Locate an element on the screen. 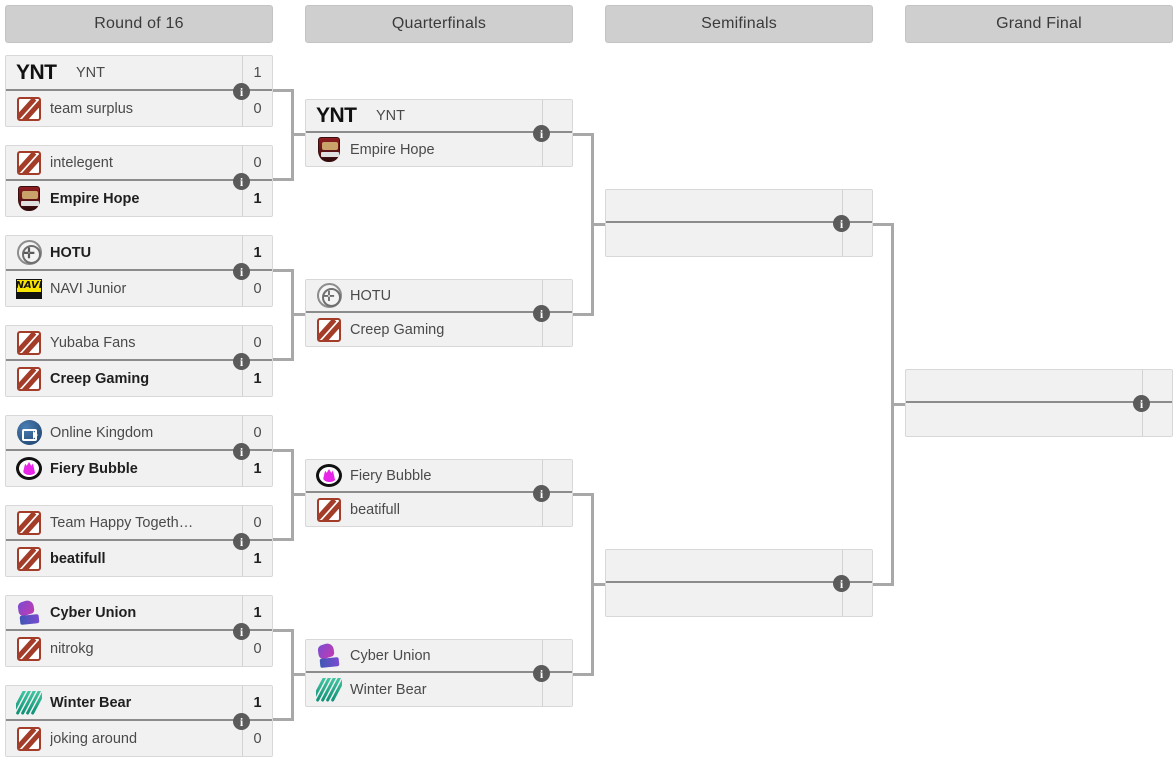  match-slot-top: HOTU 1 is located at coordinates (139, 253).